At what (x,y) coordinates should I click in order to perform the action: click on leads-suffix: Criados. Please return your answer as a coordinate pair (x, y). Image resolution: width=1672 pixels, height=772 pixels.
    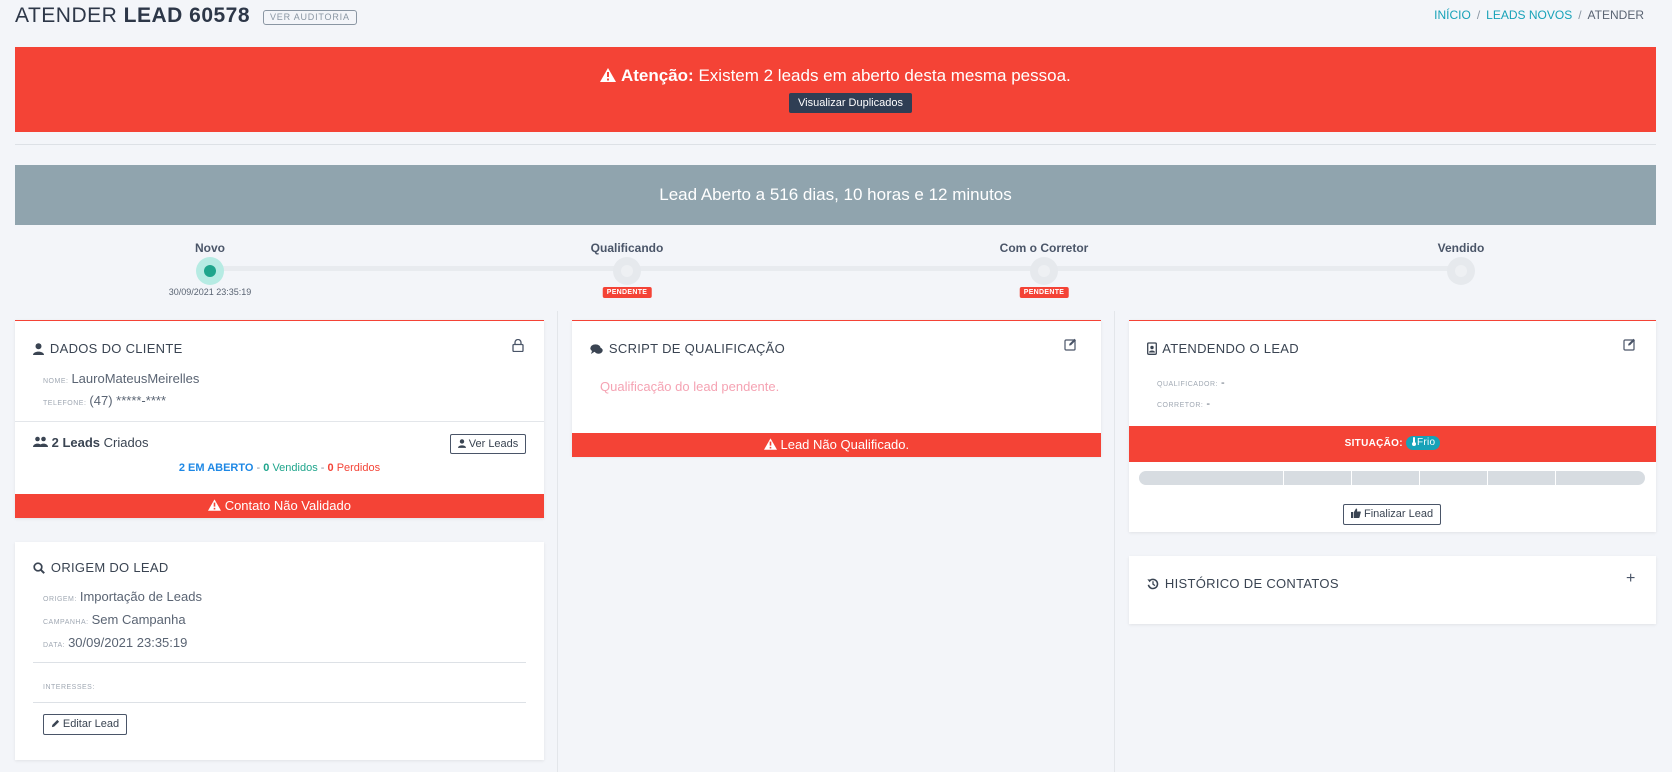
    Looking at the image, I should click on (126, 442).